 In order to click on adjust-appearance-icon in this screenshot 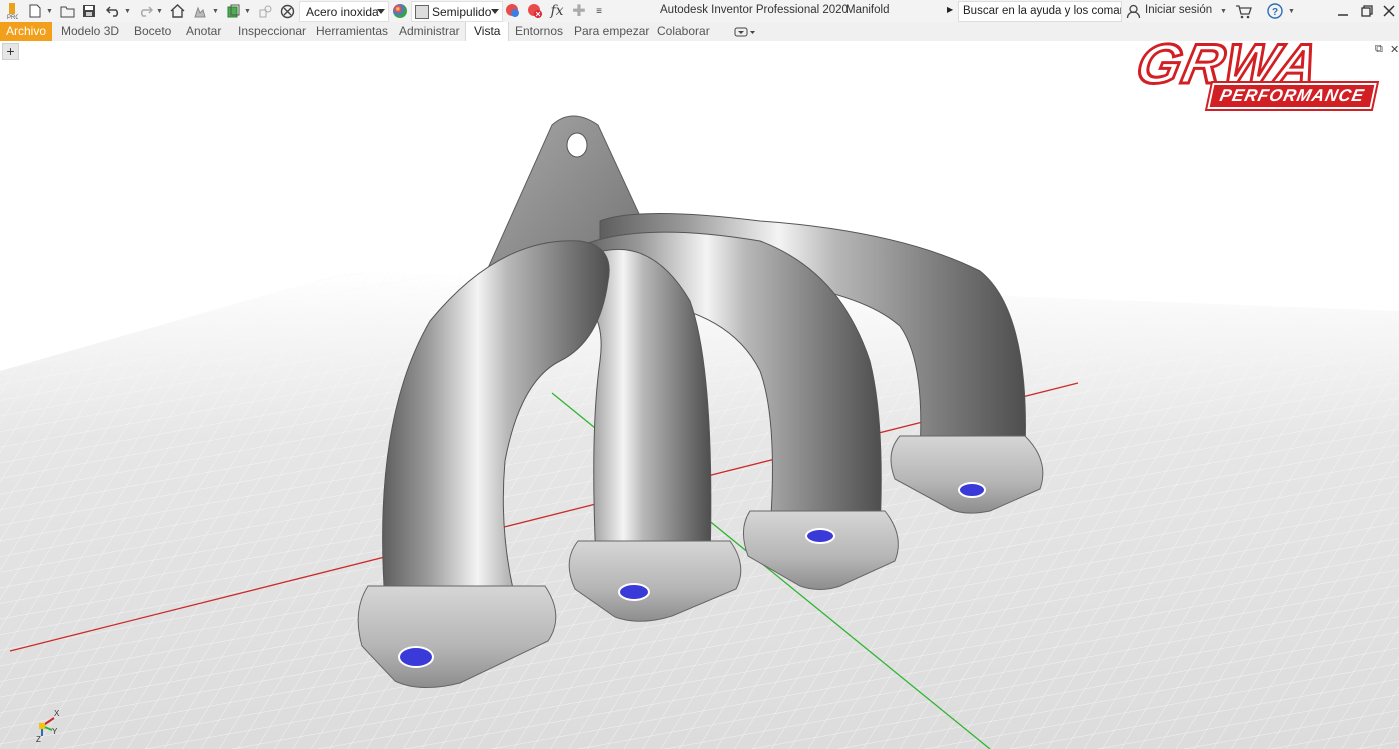, I will do `click(513, 11)`.